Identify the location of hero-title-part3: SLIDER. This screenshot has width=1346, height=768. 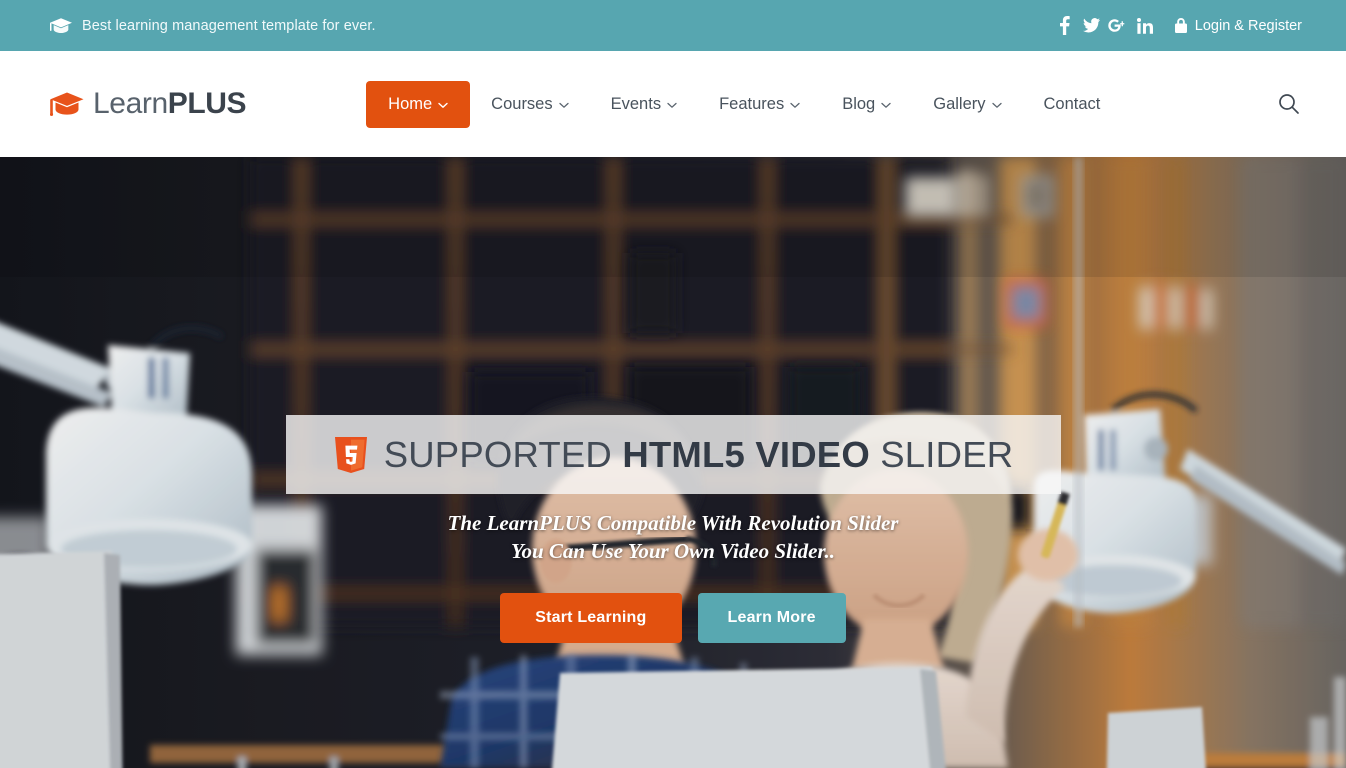
(941, 454).